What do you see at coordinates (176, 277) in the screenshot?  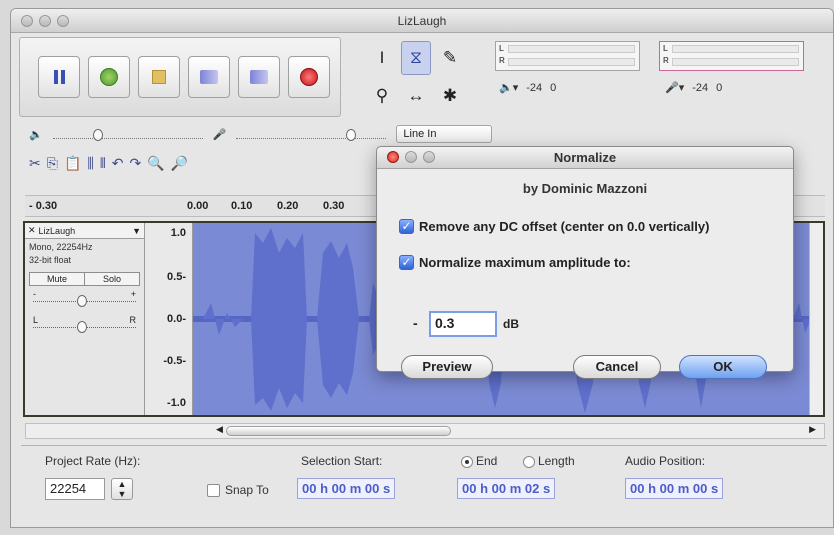 I see `vruler-label: 0.5-` at bounding box center [176, 277].